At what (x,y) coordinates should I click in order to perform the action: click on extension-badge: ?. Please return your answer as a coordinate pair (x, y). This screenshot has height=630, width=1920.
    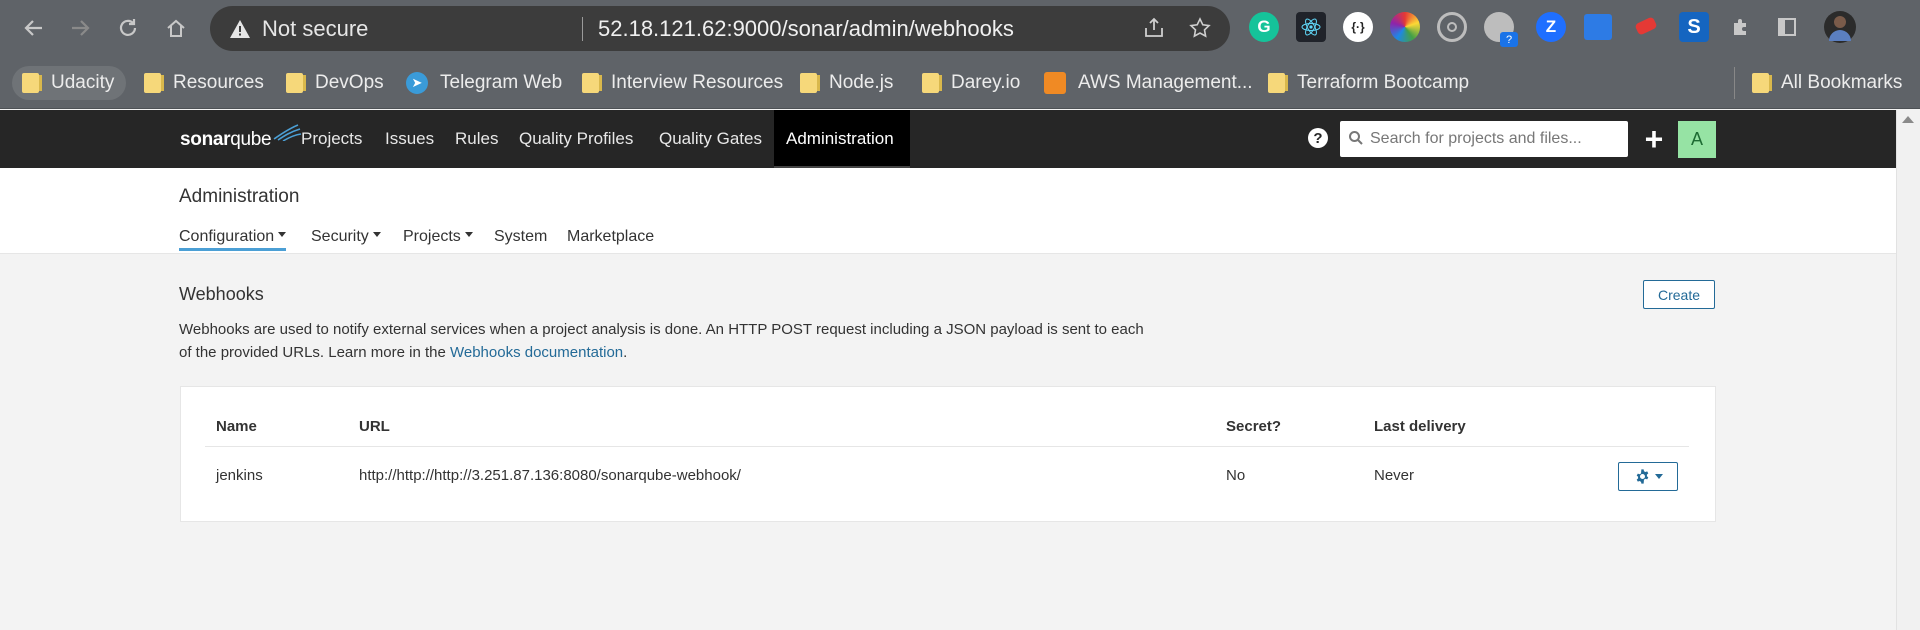
    Looking at the image, I should click on (1509, 39).